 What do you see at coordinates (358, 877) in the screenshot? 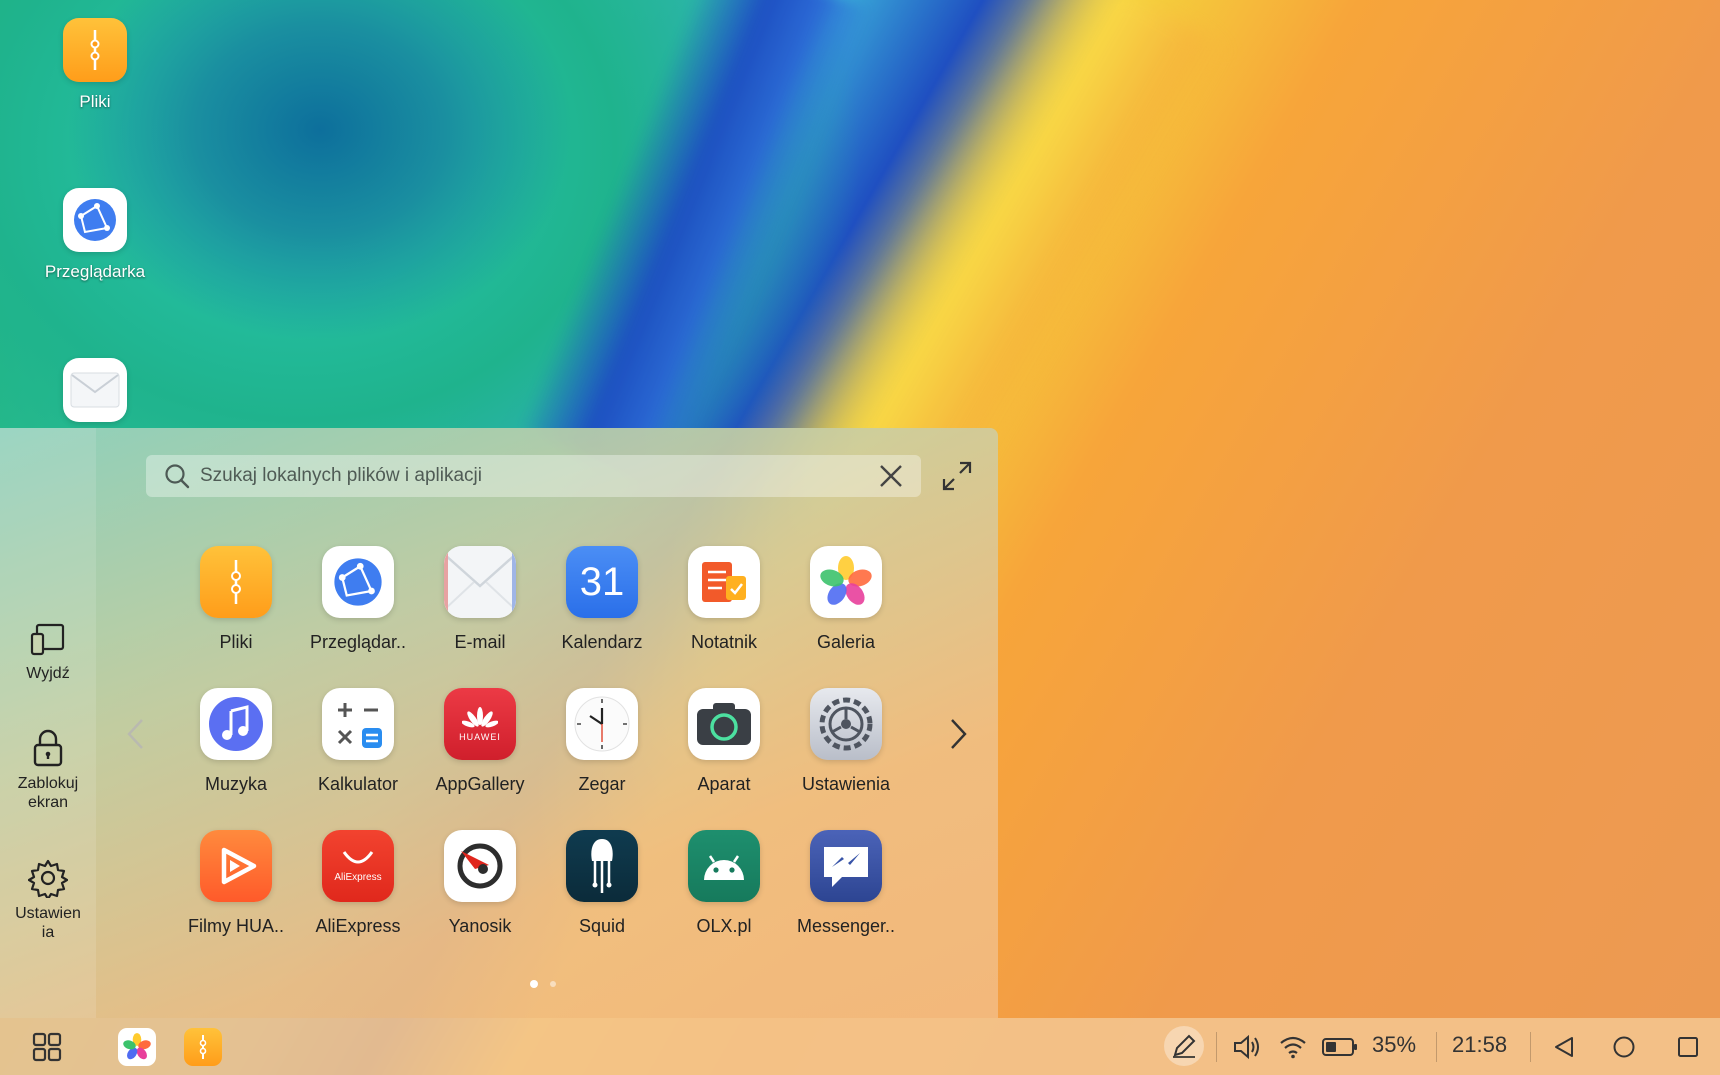
I see `aliexpress-logo-text: AliExpress` at bounding box center [358, 877].